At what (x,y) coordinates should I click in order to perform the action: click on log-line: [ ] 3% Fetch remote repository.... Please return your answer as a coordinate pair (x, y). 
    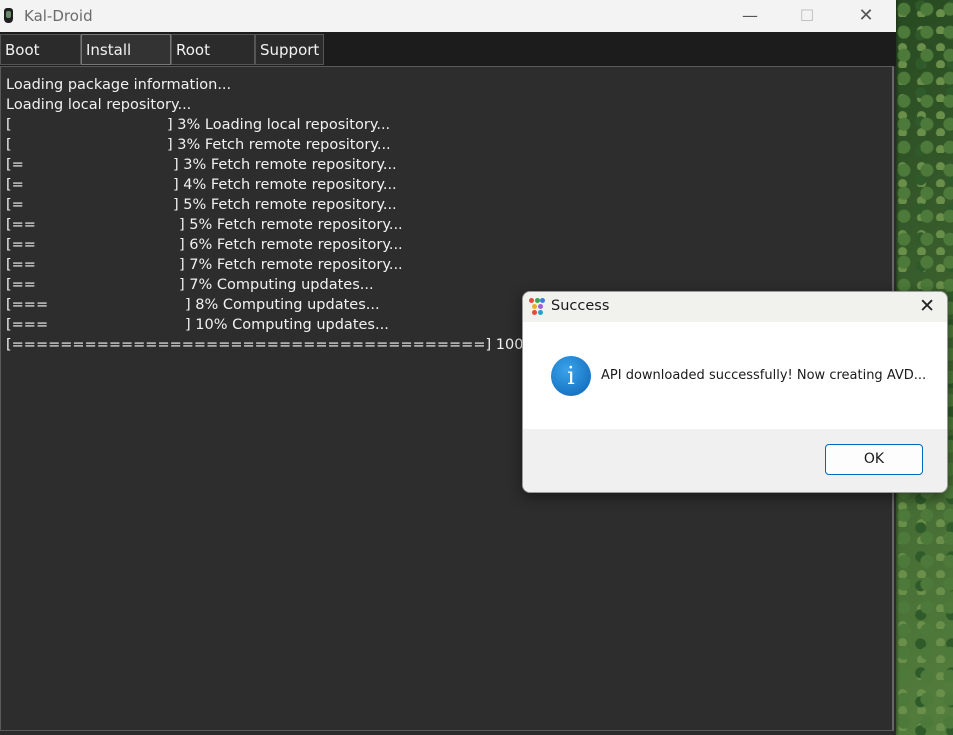
    Looking at the image, I should click on (352, 145).